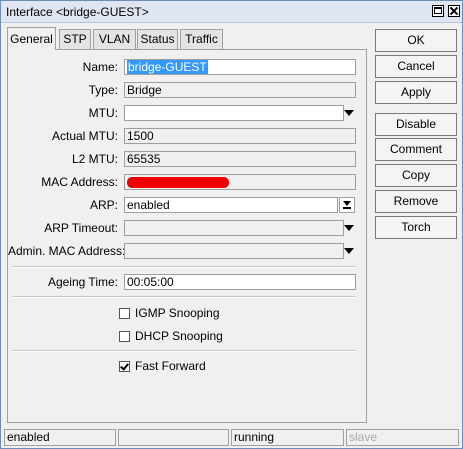  What do you see at coordinates (167, 67) in the screenshot?
I see `name-value: bridge-GUEST` at bounding box center [167, 67].